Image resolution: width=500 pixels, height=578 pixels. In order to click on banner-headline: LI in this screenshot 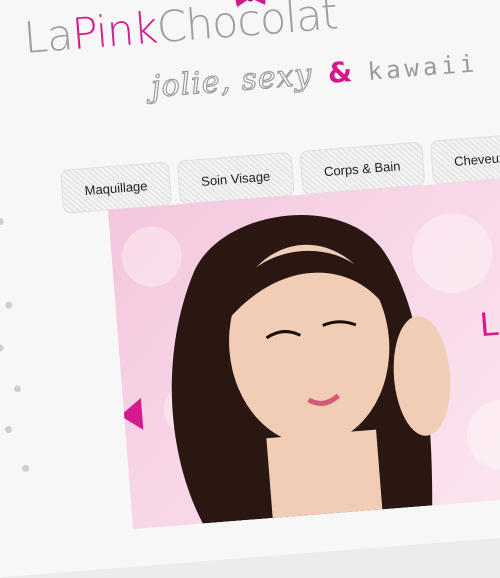, I will do `click(489, 324)`.